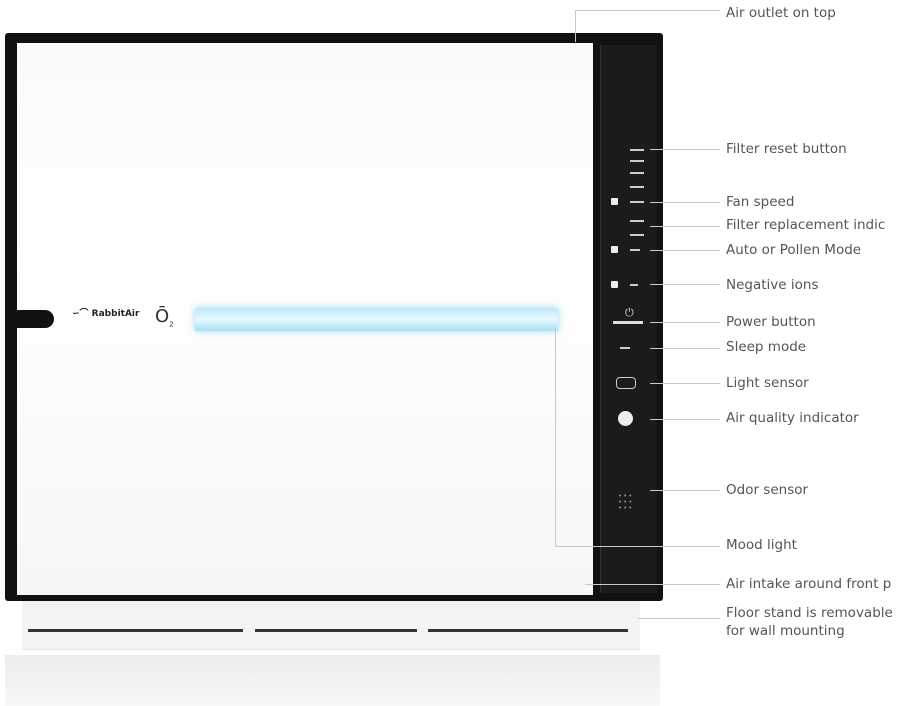 Image resolution: width=900 pixels, height=706 pixels. What do you see at coordinates (809, 613) in the screenshot?
I see `label-floor-stand: Floor stand is removable` at bounding box center [809, 613].